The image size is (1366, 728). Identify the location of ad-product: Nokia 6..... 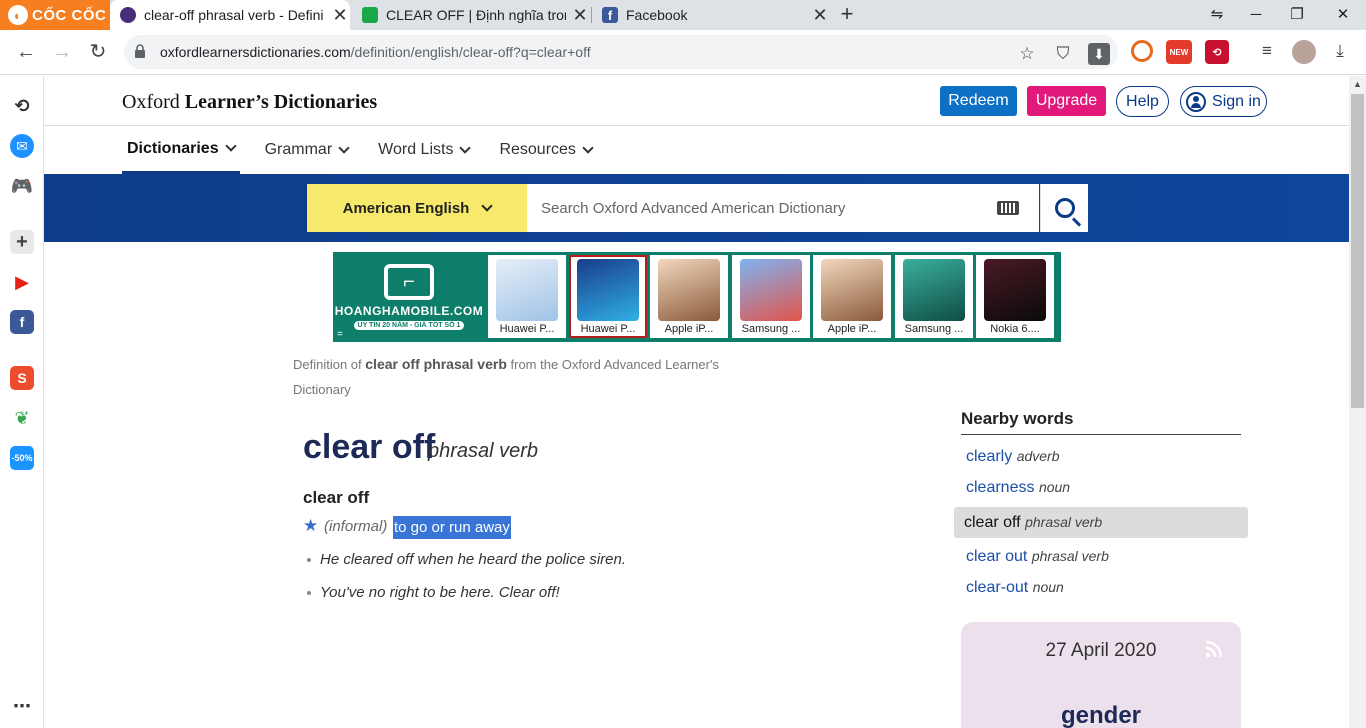
(1015, 296).